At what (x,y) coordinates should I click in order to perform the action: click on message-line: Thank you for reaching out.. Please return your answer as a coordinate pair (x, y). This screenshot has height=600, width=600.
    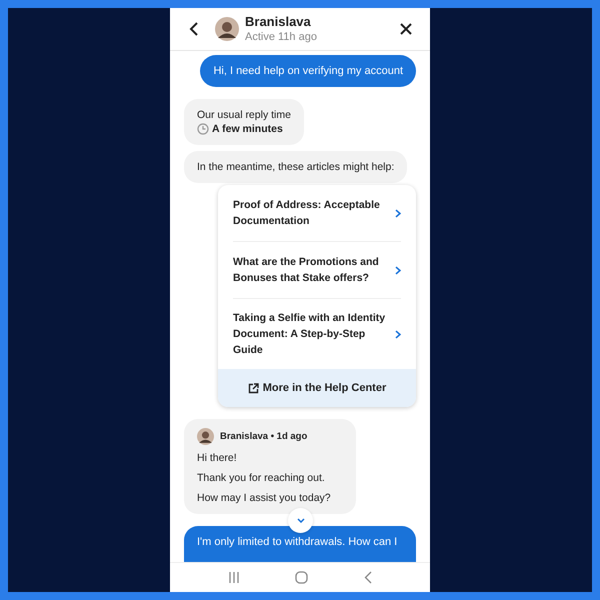
    Looking at the image, I should click on (261, 478).